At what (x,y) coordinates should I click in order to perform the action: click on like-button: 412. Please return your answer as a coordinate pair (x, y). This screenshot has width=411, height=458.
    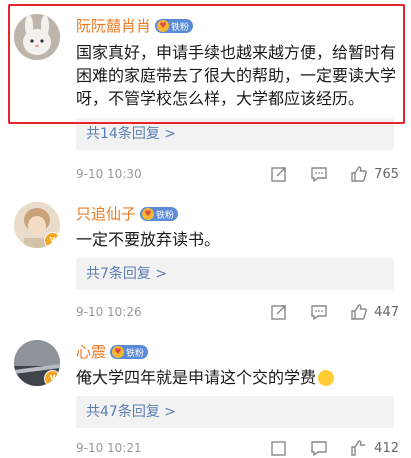
    Looking at the image, I should click on (374, 448).